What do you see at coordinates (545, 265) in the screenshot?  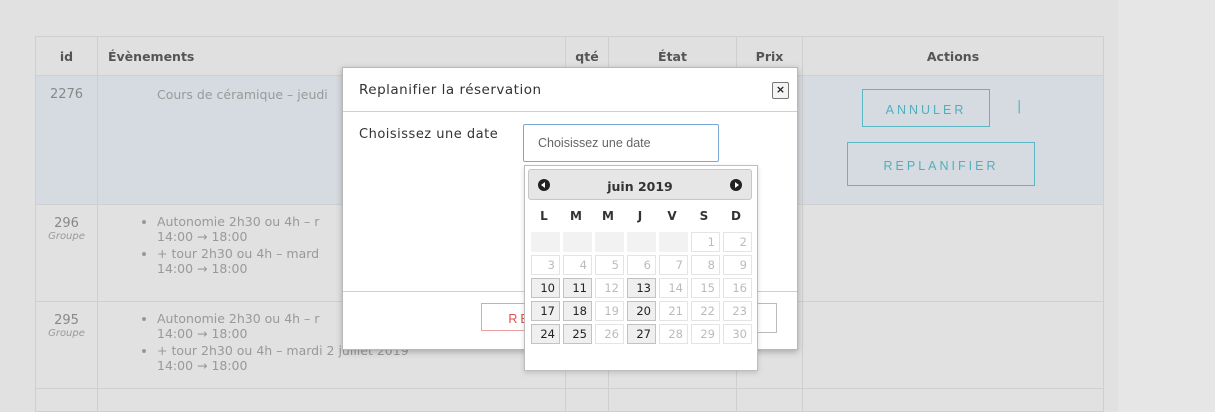 I see `calendar-day: 3` at bounding box center [545, 265].